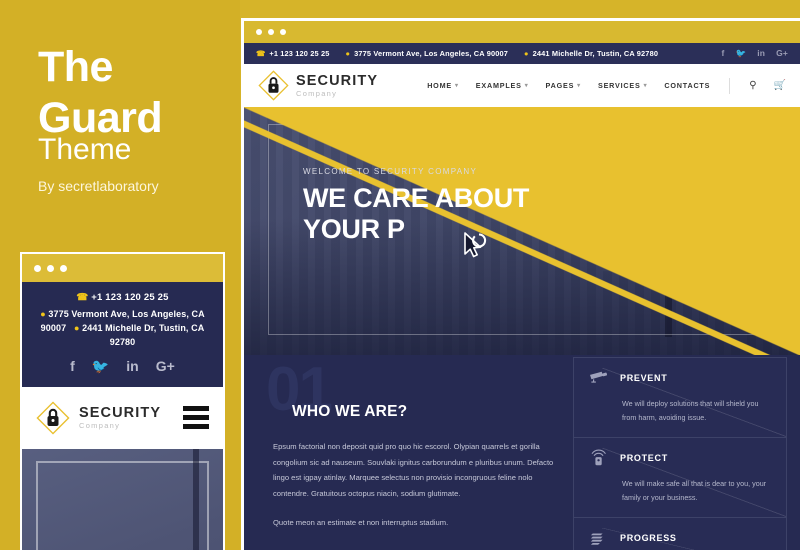 This screenshot has height=550, width=800. I want to click on promo-title-line1: The, so click(75, 67).